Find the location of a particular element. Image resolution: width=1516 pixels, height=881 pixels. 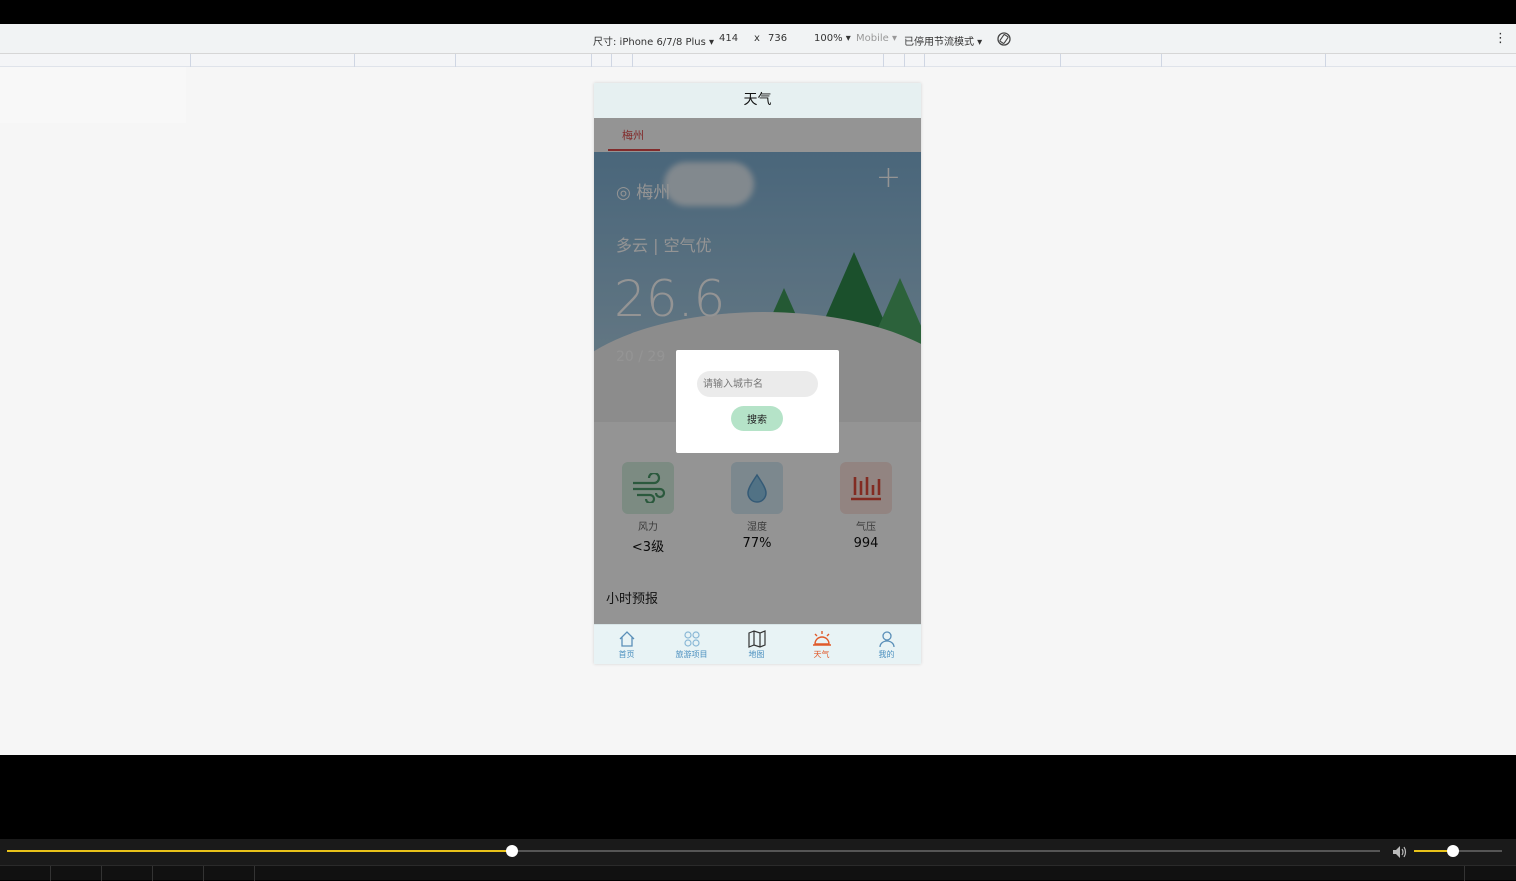

progress-fill is located at coordinates (260, 851).